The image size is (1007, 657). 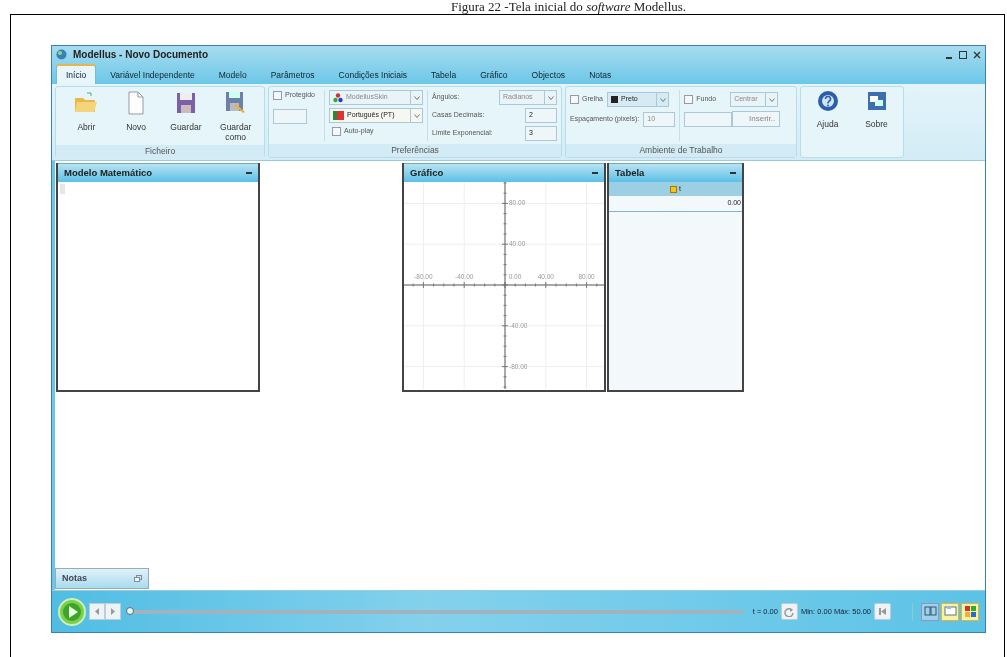 What do you see at coordinates (140, 55) in the screenshot?
I see `window-title: Modellus - Novo Documento` at bounding box center [140, 55].